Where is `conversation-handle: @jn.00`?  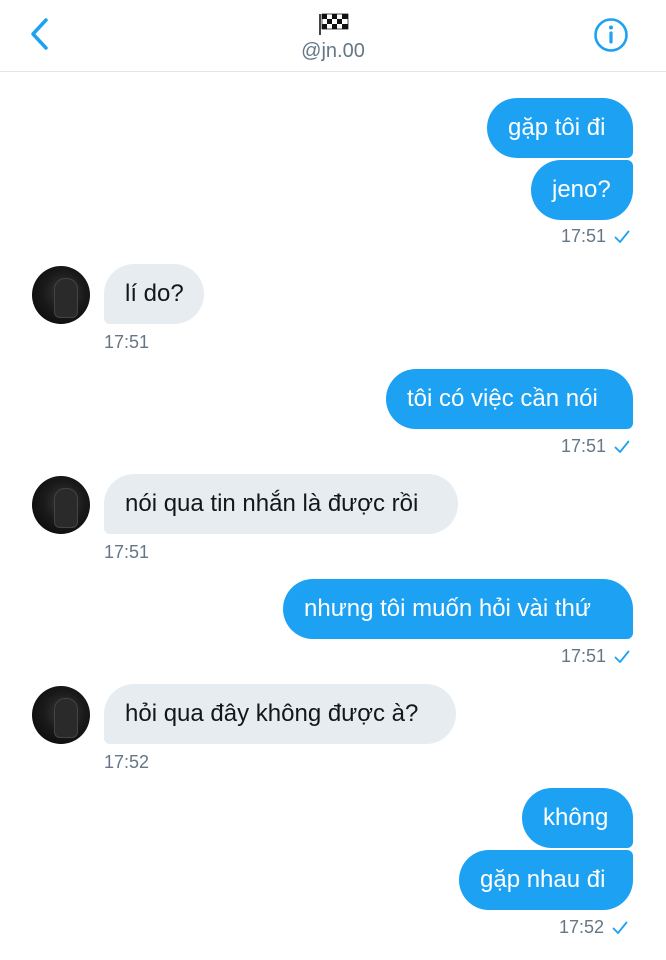 conversation-handle: @jn.00 is located at coordinates (333, 51).